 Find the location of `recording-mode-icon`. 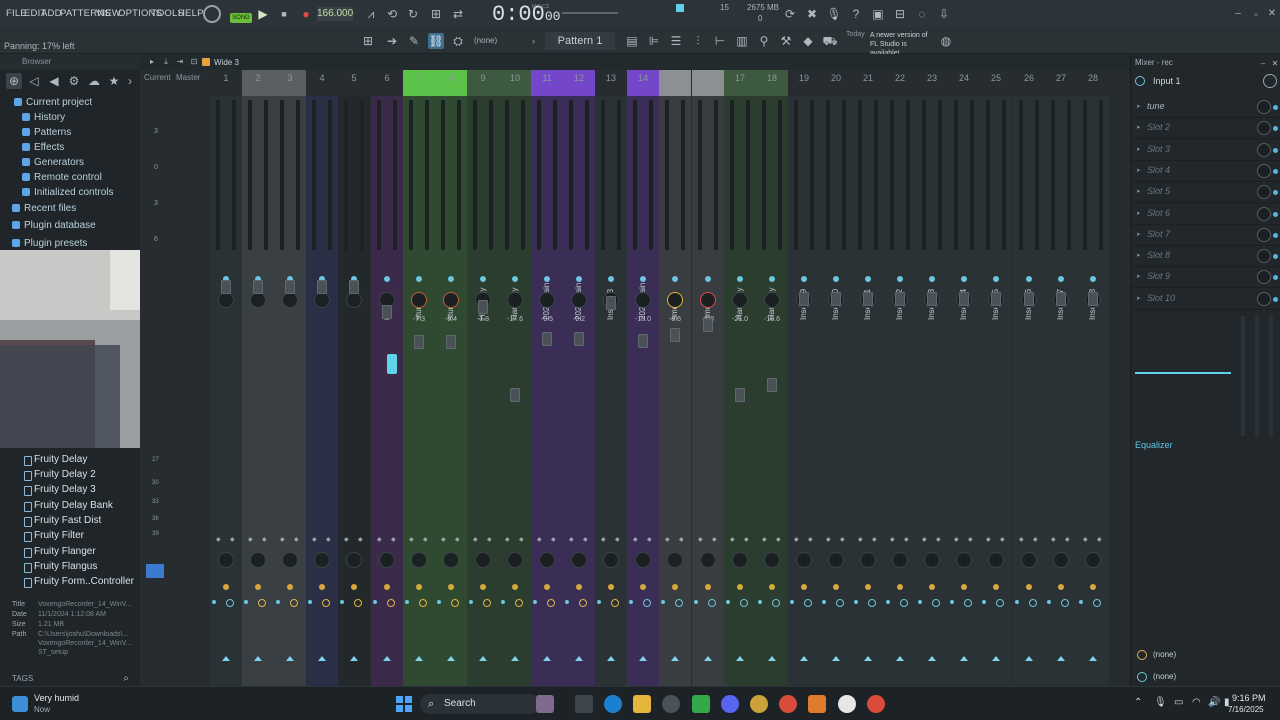

recording-mode-icon is located at coordinates (212, 14).